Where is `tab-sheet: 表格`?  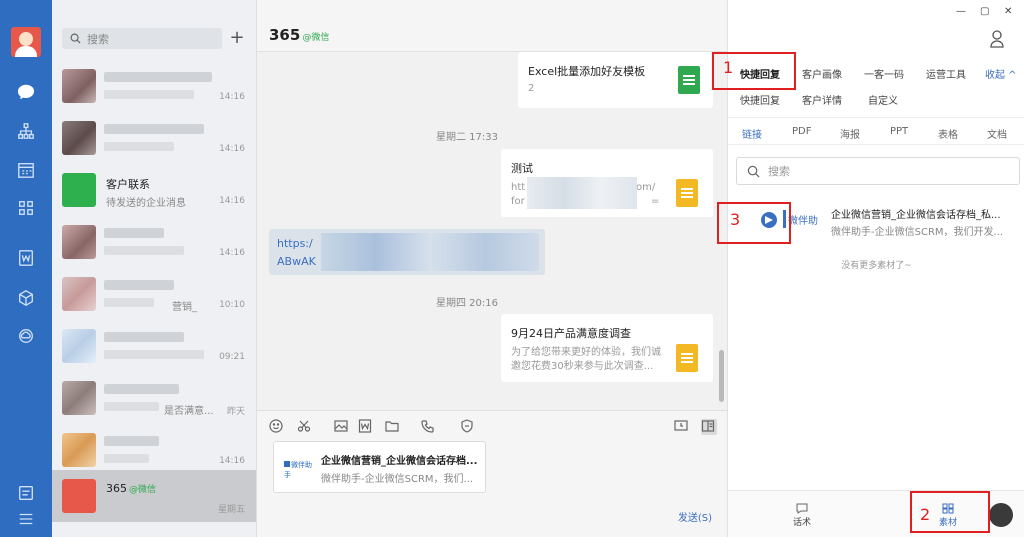
tab-sheet: 表格 is located at coordinates (948, 133).